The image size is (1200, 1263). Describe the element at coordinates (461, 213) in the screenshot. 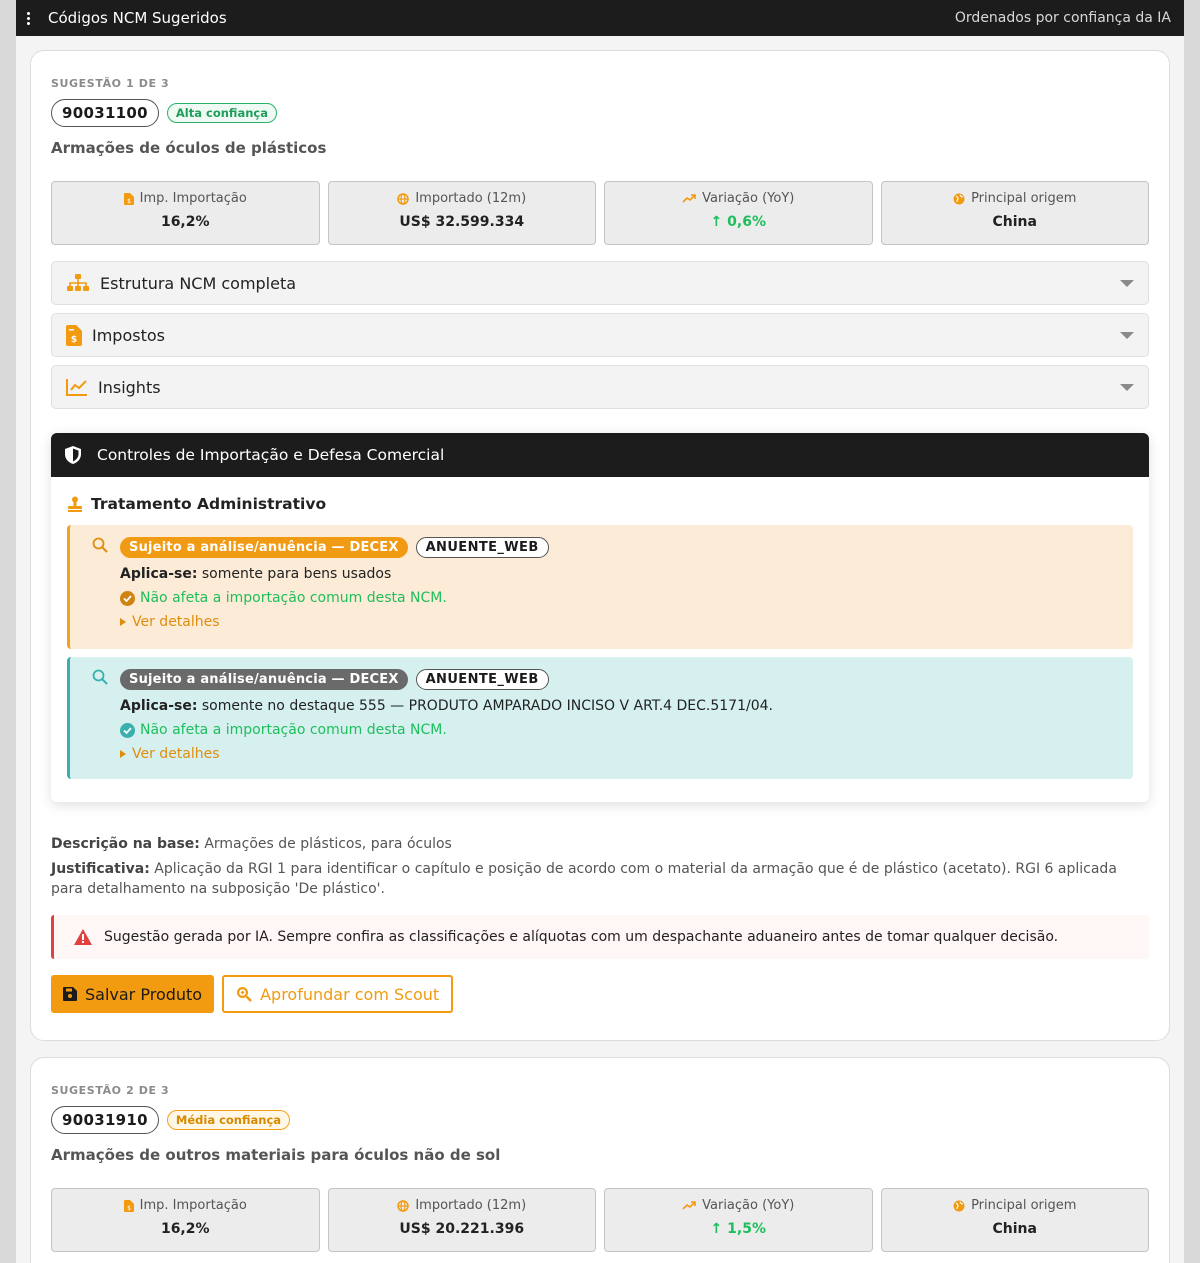

I see `stat-imported-12m: Importado (12m) US$ 32.599.334` at that location.